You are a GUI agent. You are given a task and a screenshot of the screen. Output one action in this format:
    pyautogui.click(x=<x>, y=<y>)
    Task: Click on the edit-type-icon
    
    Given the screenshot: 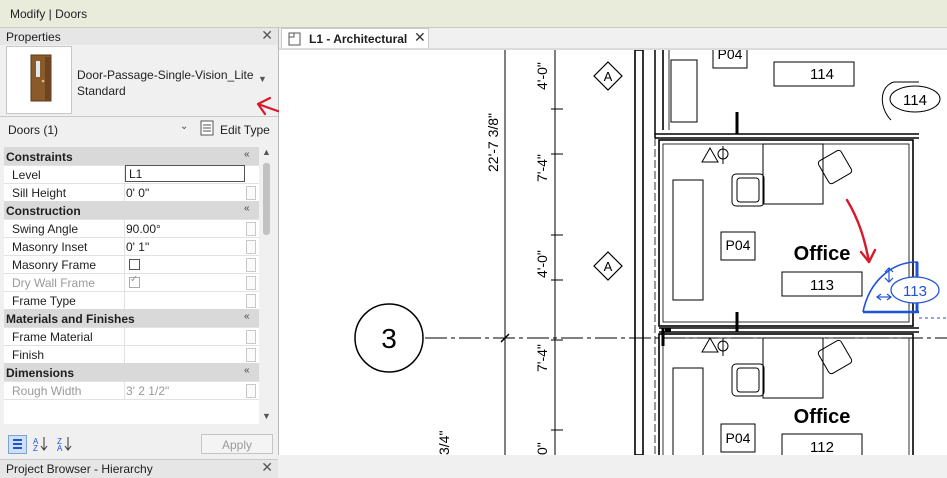 What is the action you would take?
    pyautogui.click(x=207, y=128)
    